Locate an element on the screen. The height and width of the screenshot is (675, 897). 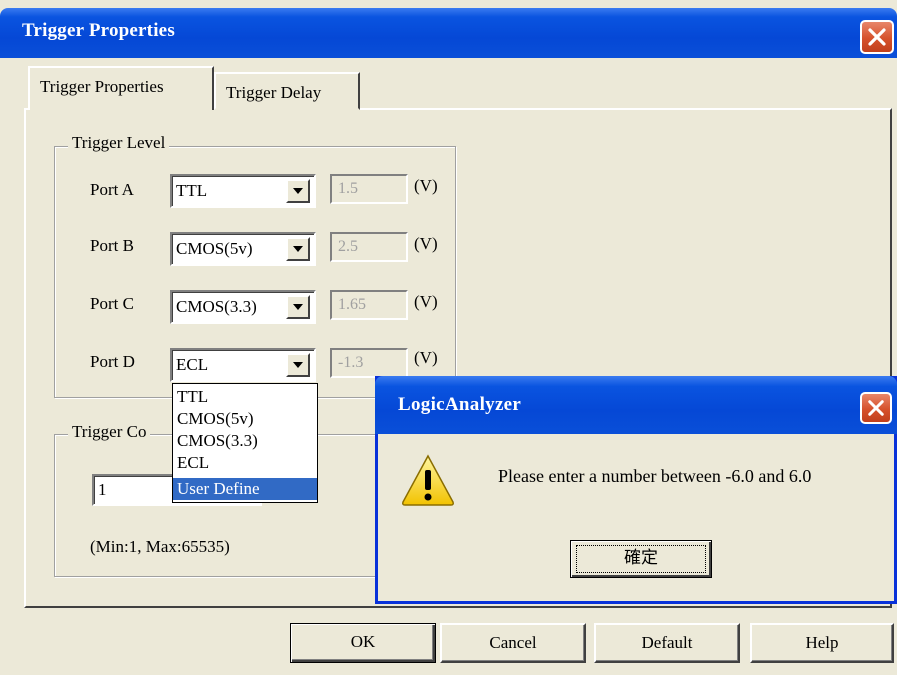
trigger-level-label: Trigger Level is located at coordinates (119, 143).